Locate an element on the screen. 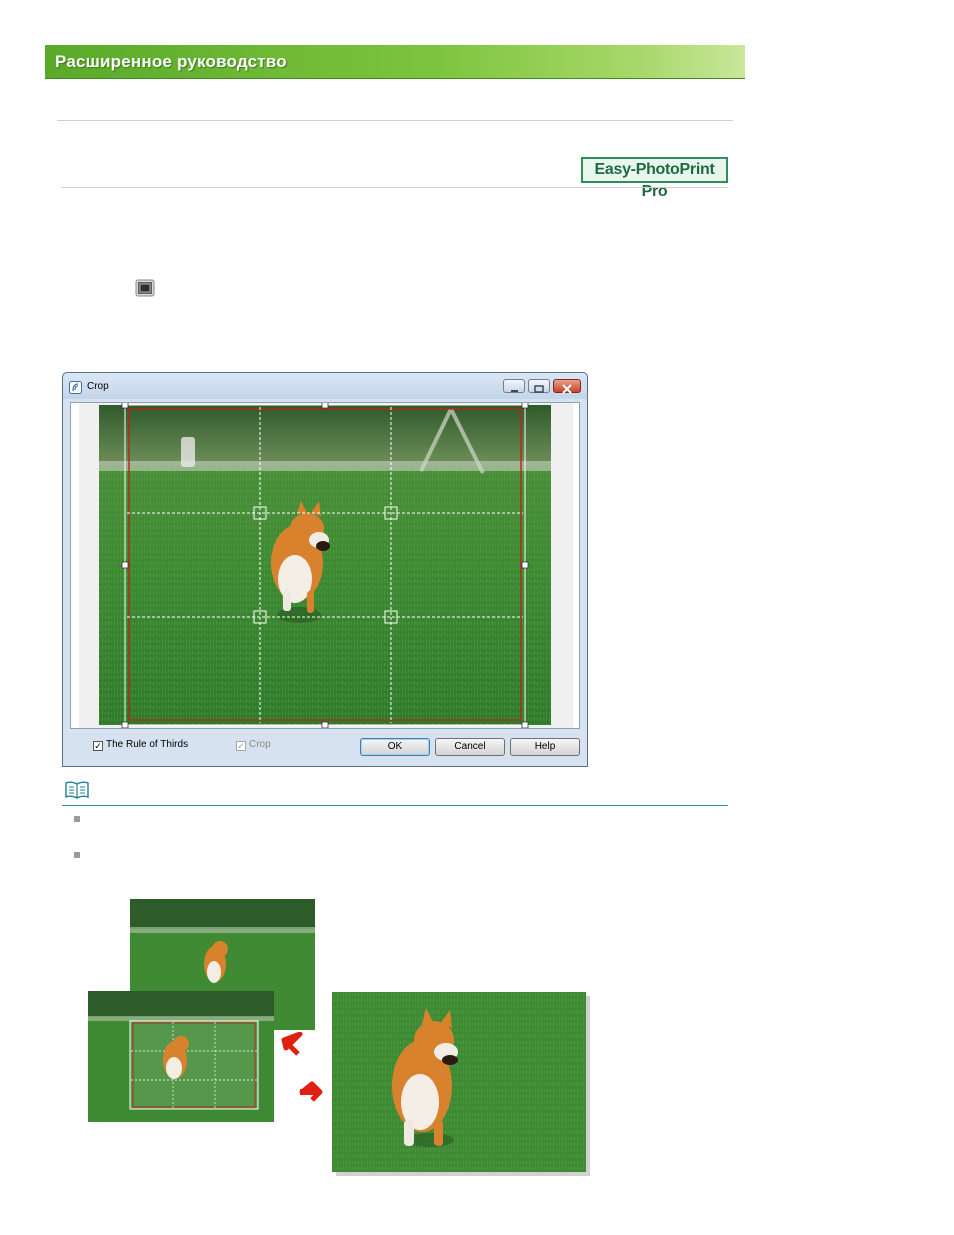 This screenshot has height=1235, width=954. divider-top is located at coordinates (395, 120).